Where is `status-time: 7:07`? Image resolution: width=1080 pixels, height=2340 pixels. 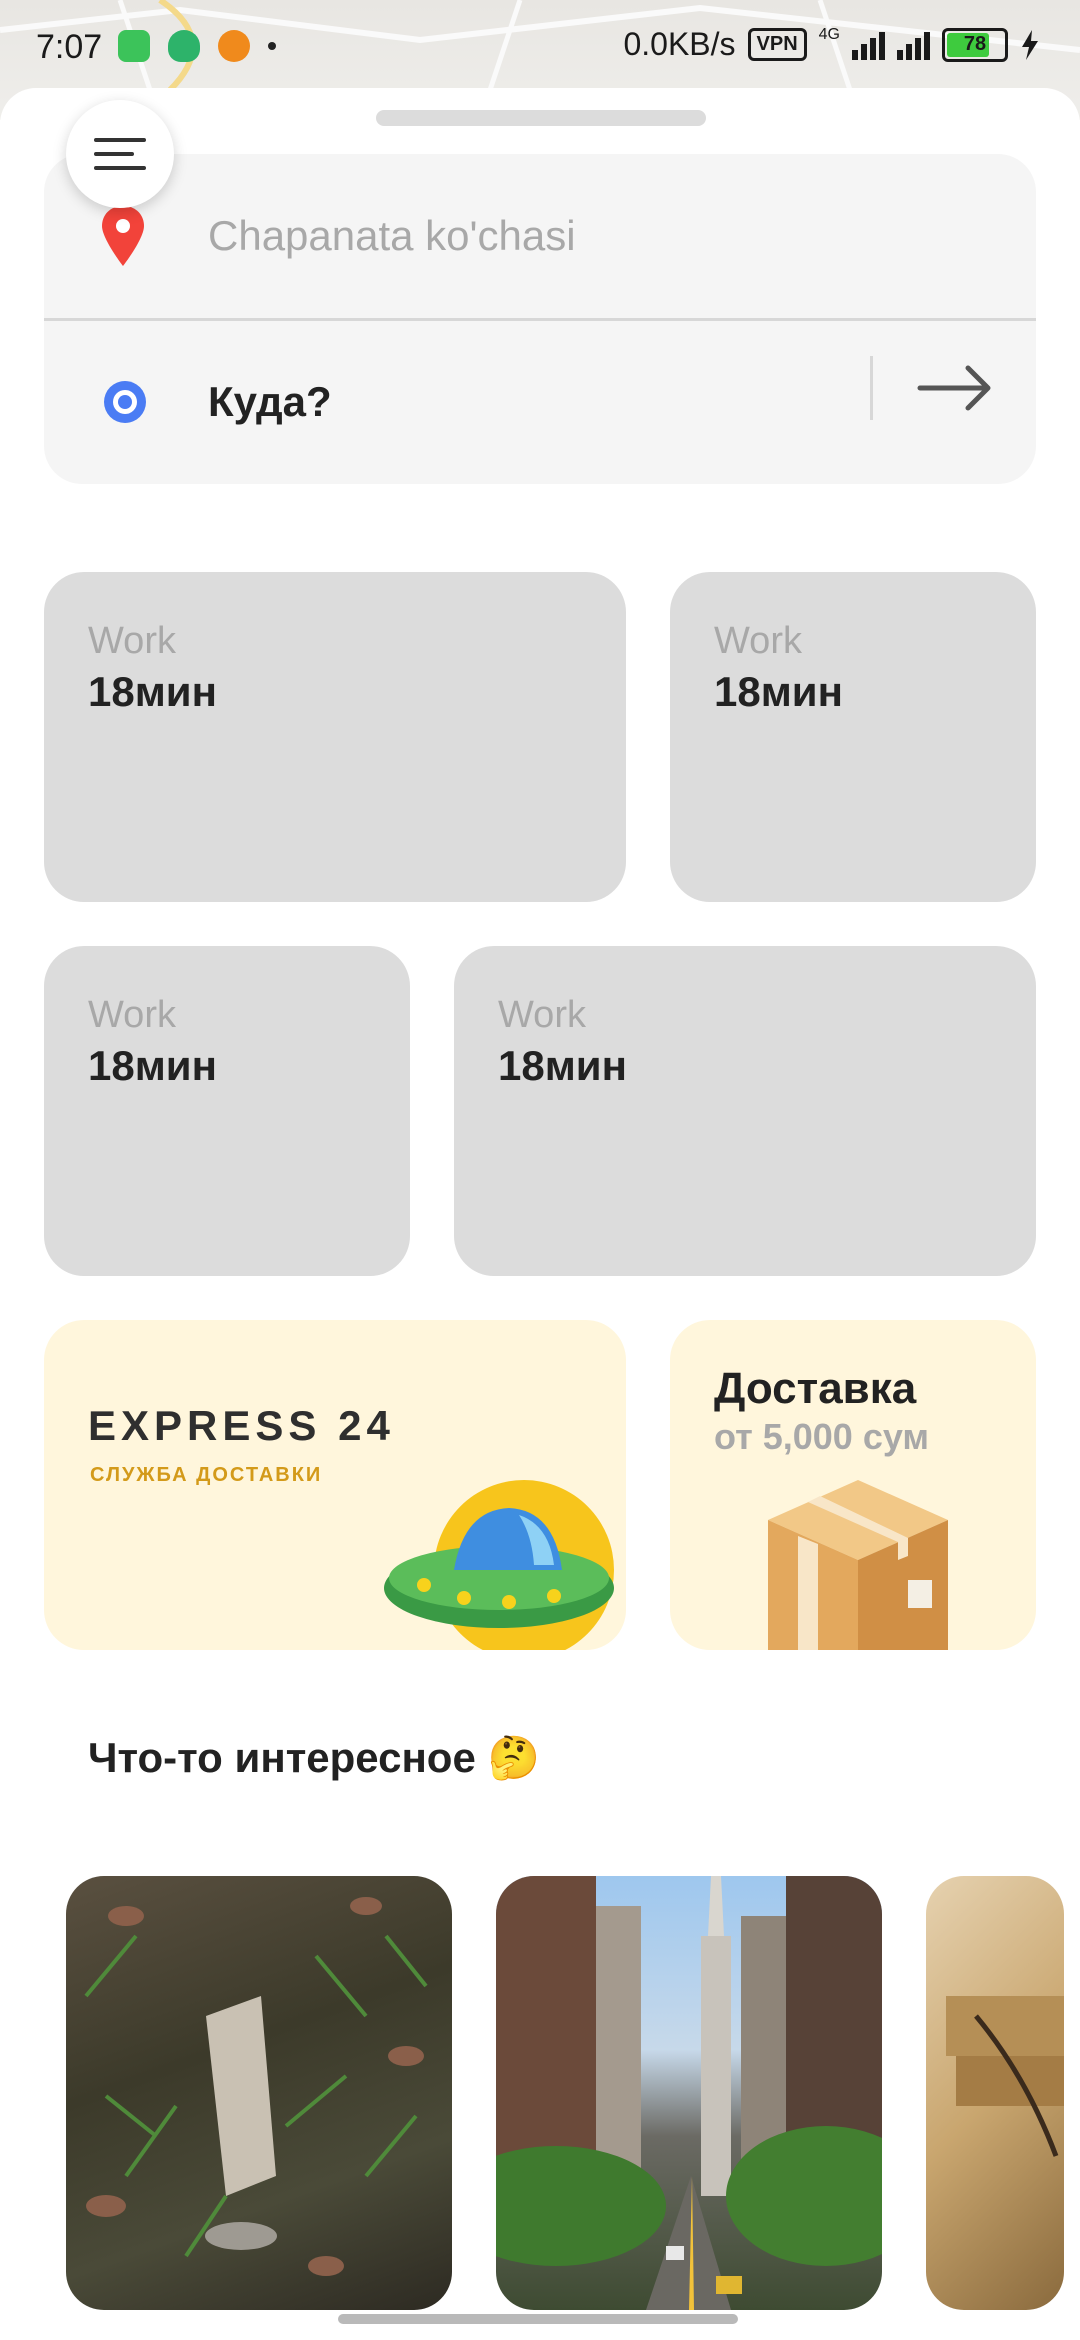 status-time: 7:07 is located at coordinates (69, 47).